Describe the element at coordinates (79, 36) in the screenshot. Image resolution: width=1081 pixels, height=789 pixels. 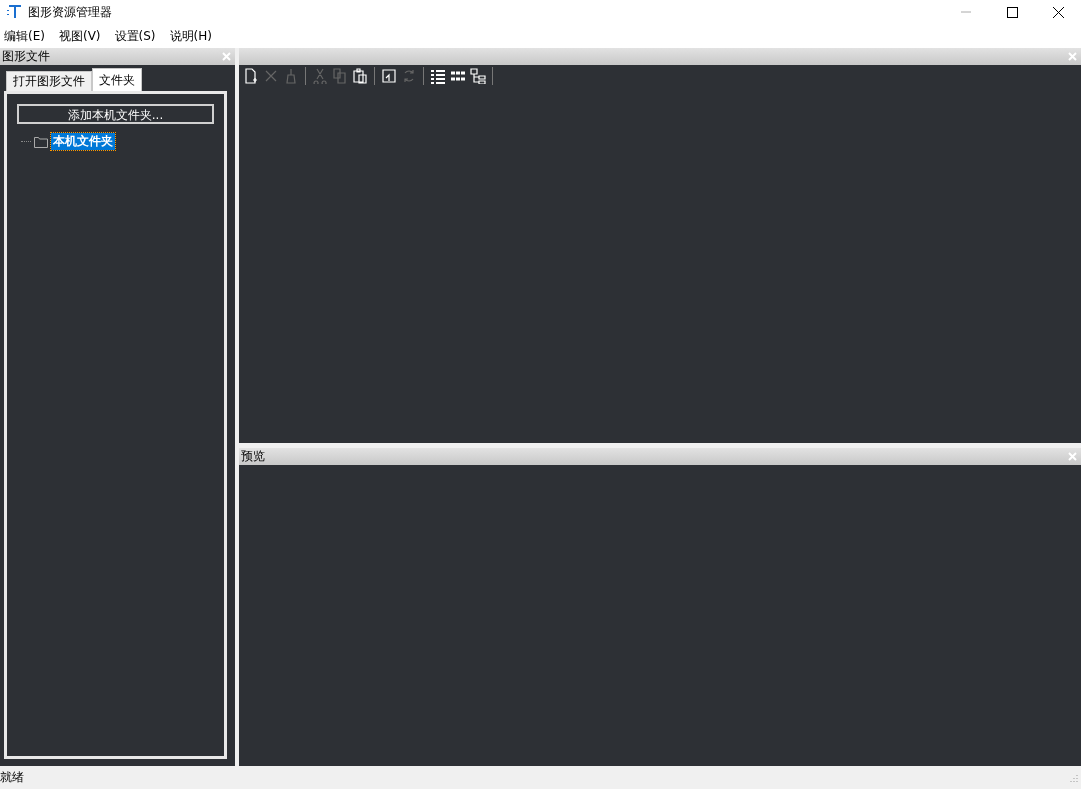
I see `menu-item: 视图(V)` at that location.